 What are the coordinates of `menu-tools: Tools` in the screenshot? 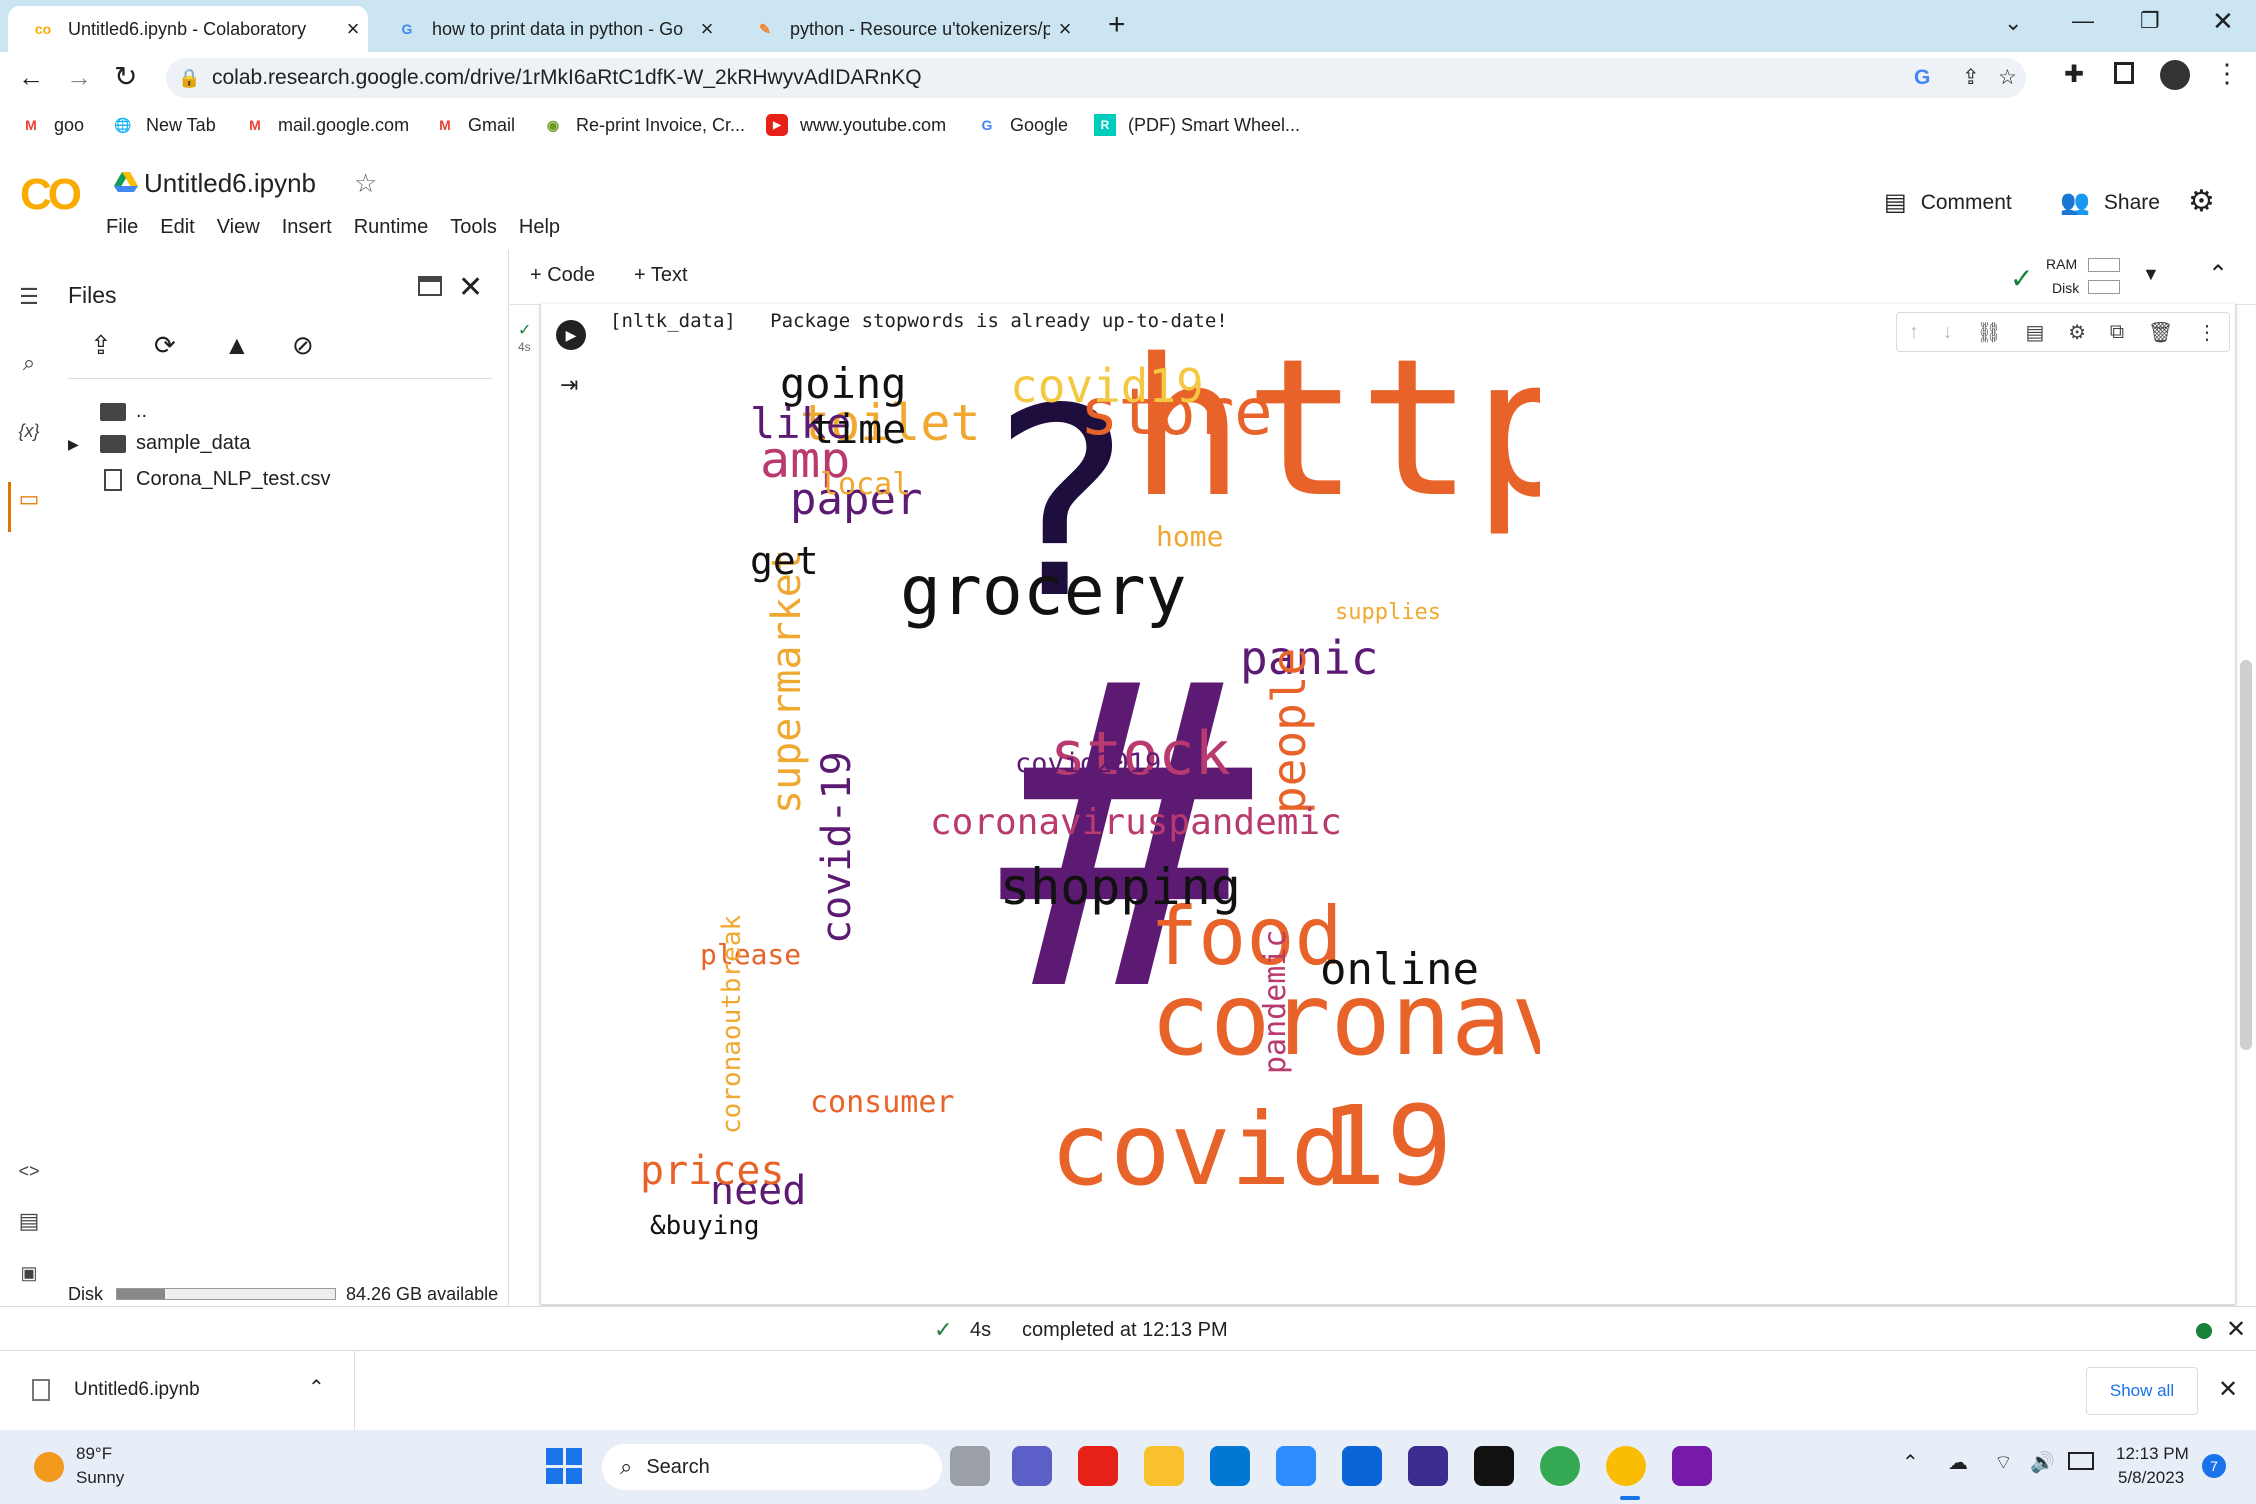 It's located at (473, 227).